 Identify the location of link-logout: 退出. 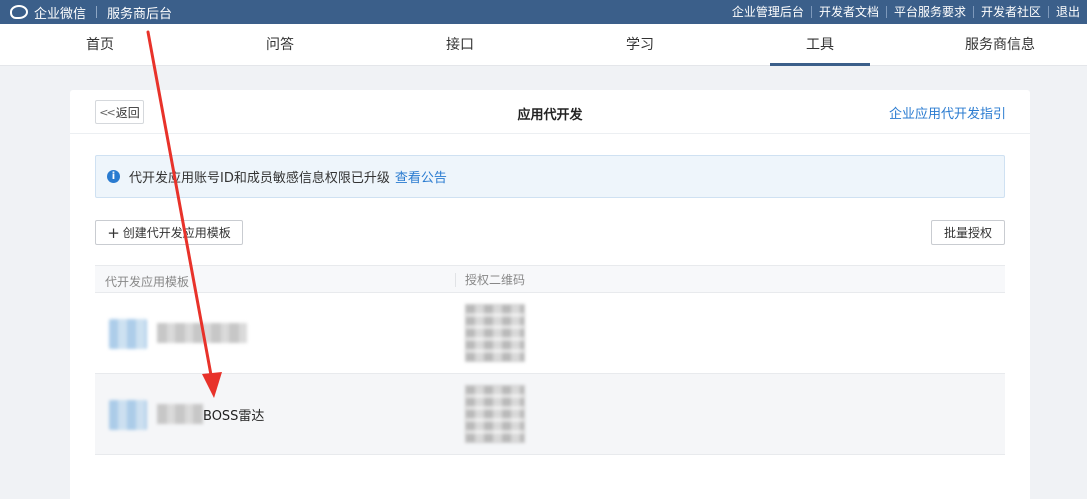
(1067, 12).